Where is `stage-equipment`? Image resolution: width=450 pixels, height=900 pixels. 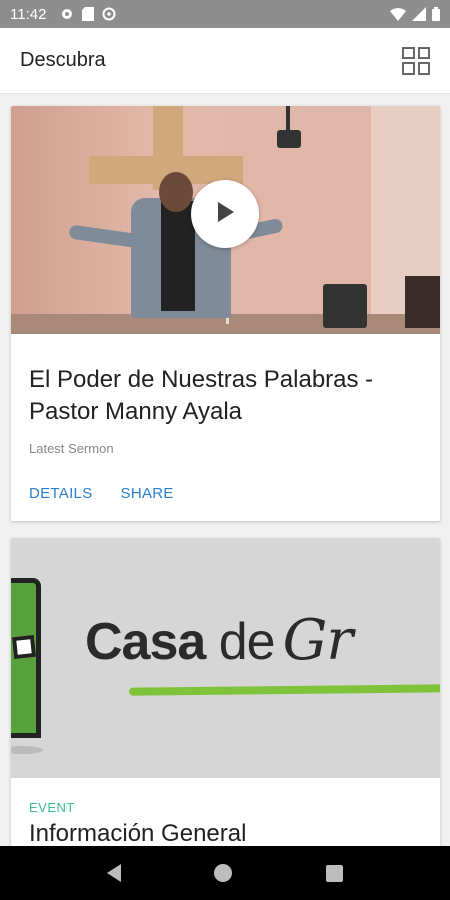
stage-equipment is located at coordinates (422, 302).